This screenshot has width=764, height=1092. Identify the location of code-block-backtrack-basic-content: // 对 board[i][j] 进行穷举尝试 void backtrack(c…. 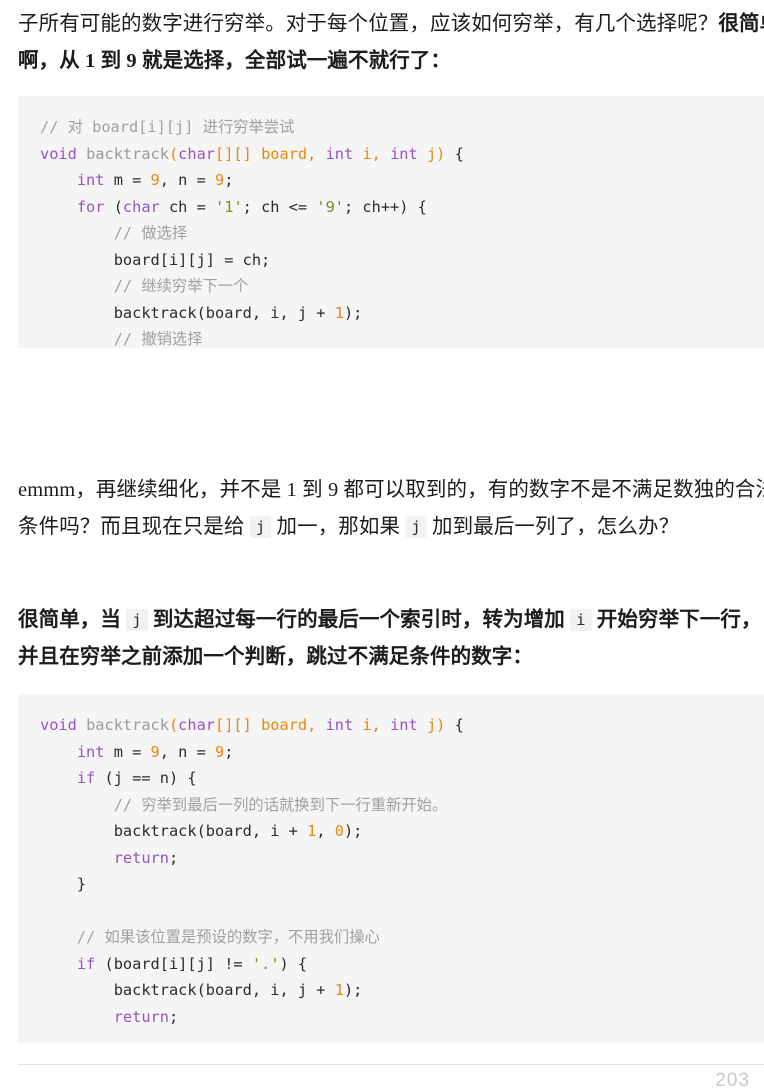
(252, 233).